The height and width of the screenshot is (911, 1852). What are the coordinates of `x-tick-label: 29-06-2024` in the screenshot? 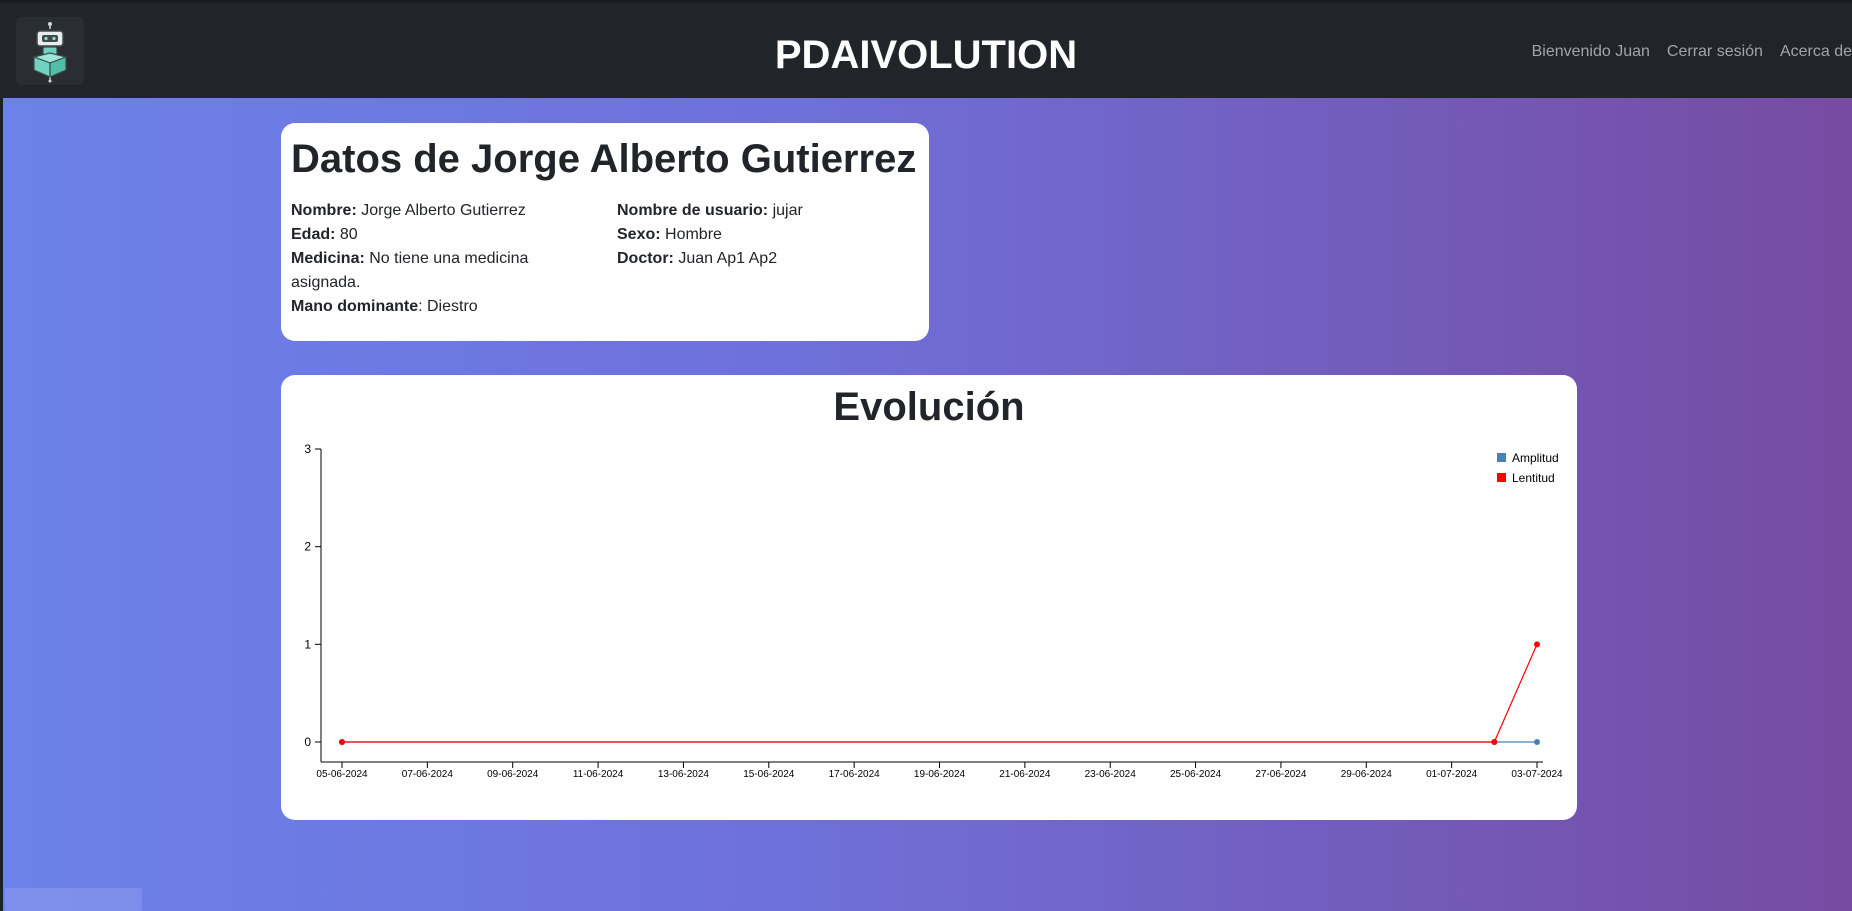 It's located at (1367, 774).